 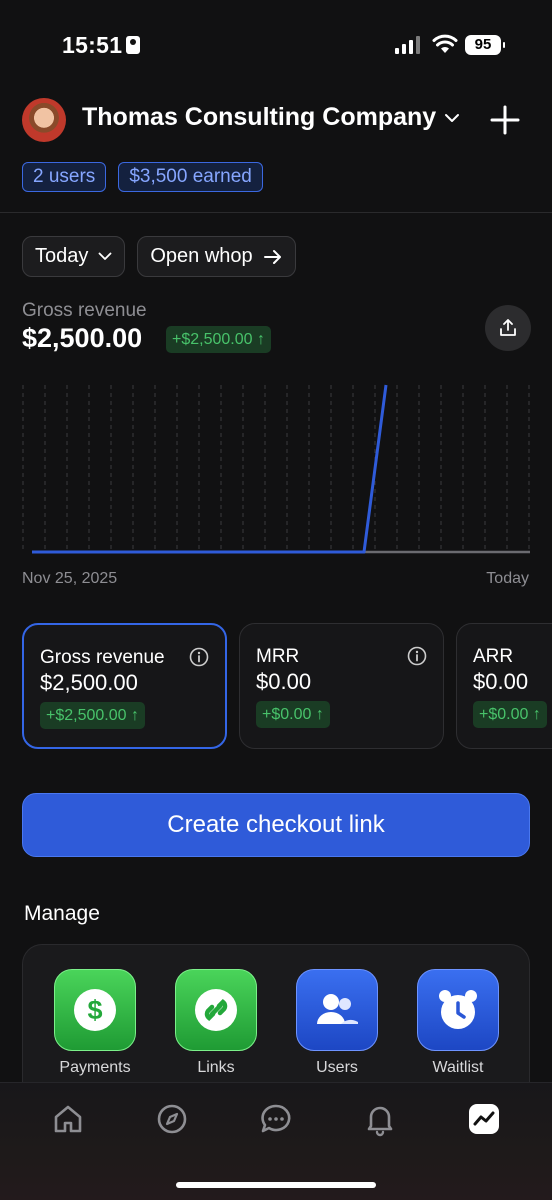 I want to click on company-name: Thomas Consulting Company, so click(x=259, y=117).